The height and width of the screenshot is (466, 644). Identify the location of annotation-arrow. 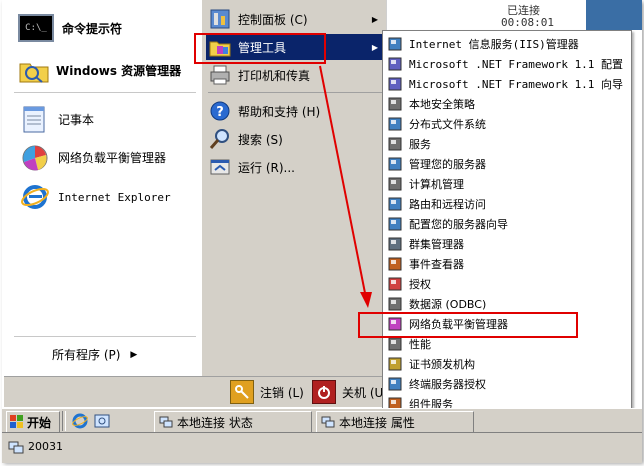
(345, 186).